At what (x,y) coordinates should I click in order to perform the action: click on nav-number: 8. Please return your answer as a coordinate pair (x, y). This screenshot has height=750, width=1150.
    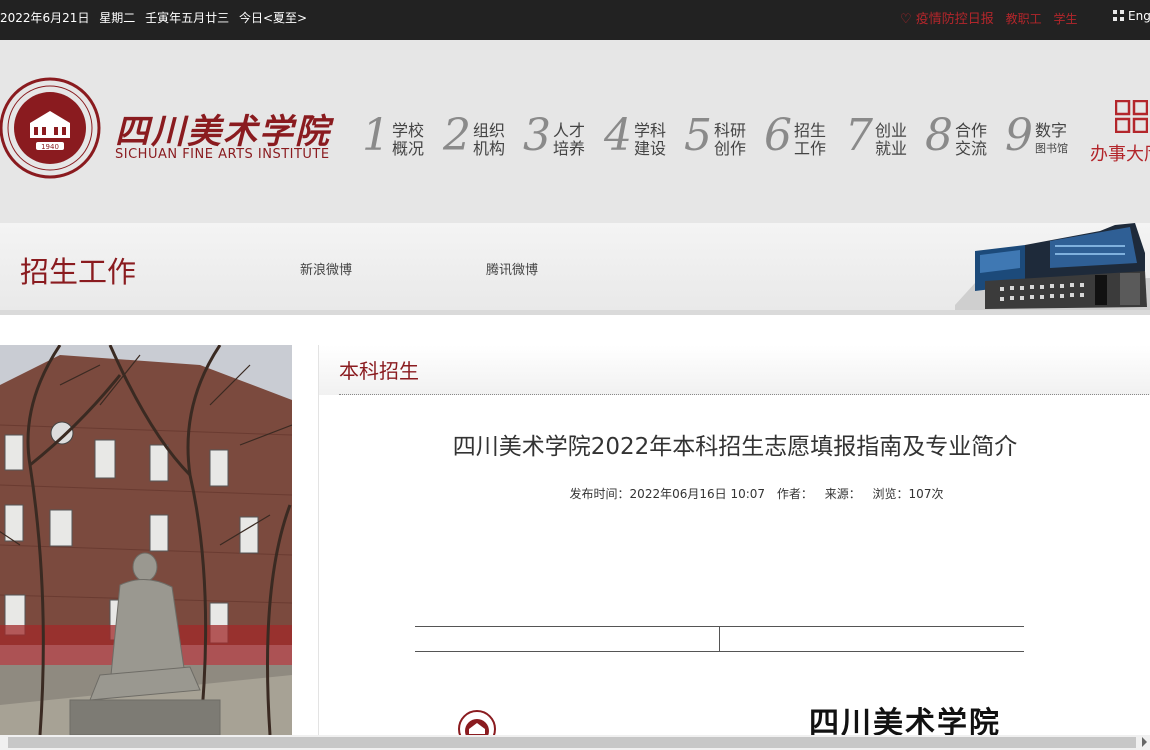
    Looking at the image, I should click on (939, 135).